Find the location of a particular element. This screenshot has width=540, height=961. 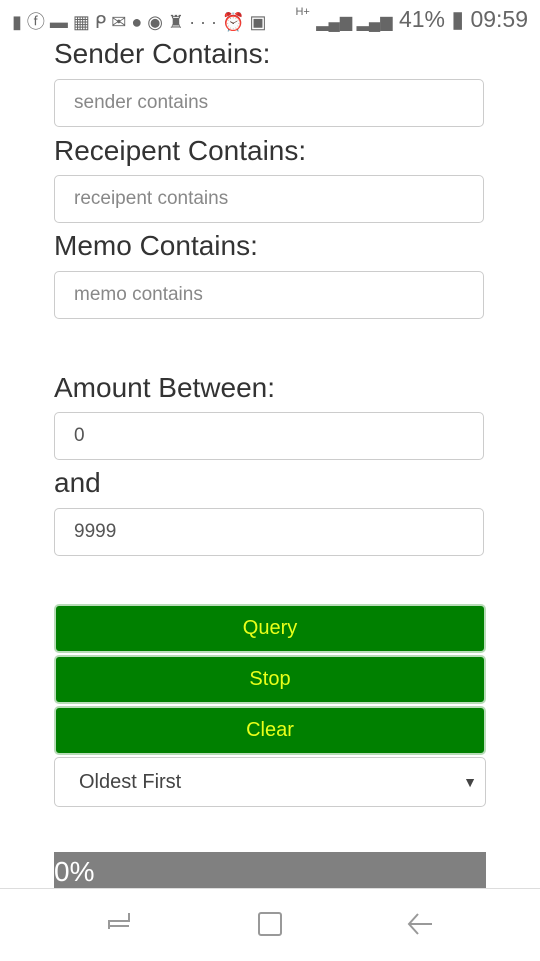

grid-icon: ▦ is located at coordinates (83, 22).